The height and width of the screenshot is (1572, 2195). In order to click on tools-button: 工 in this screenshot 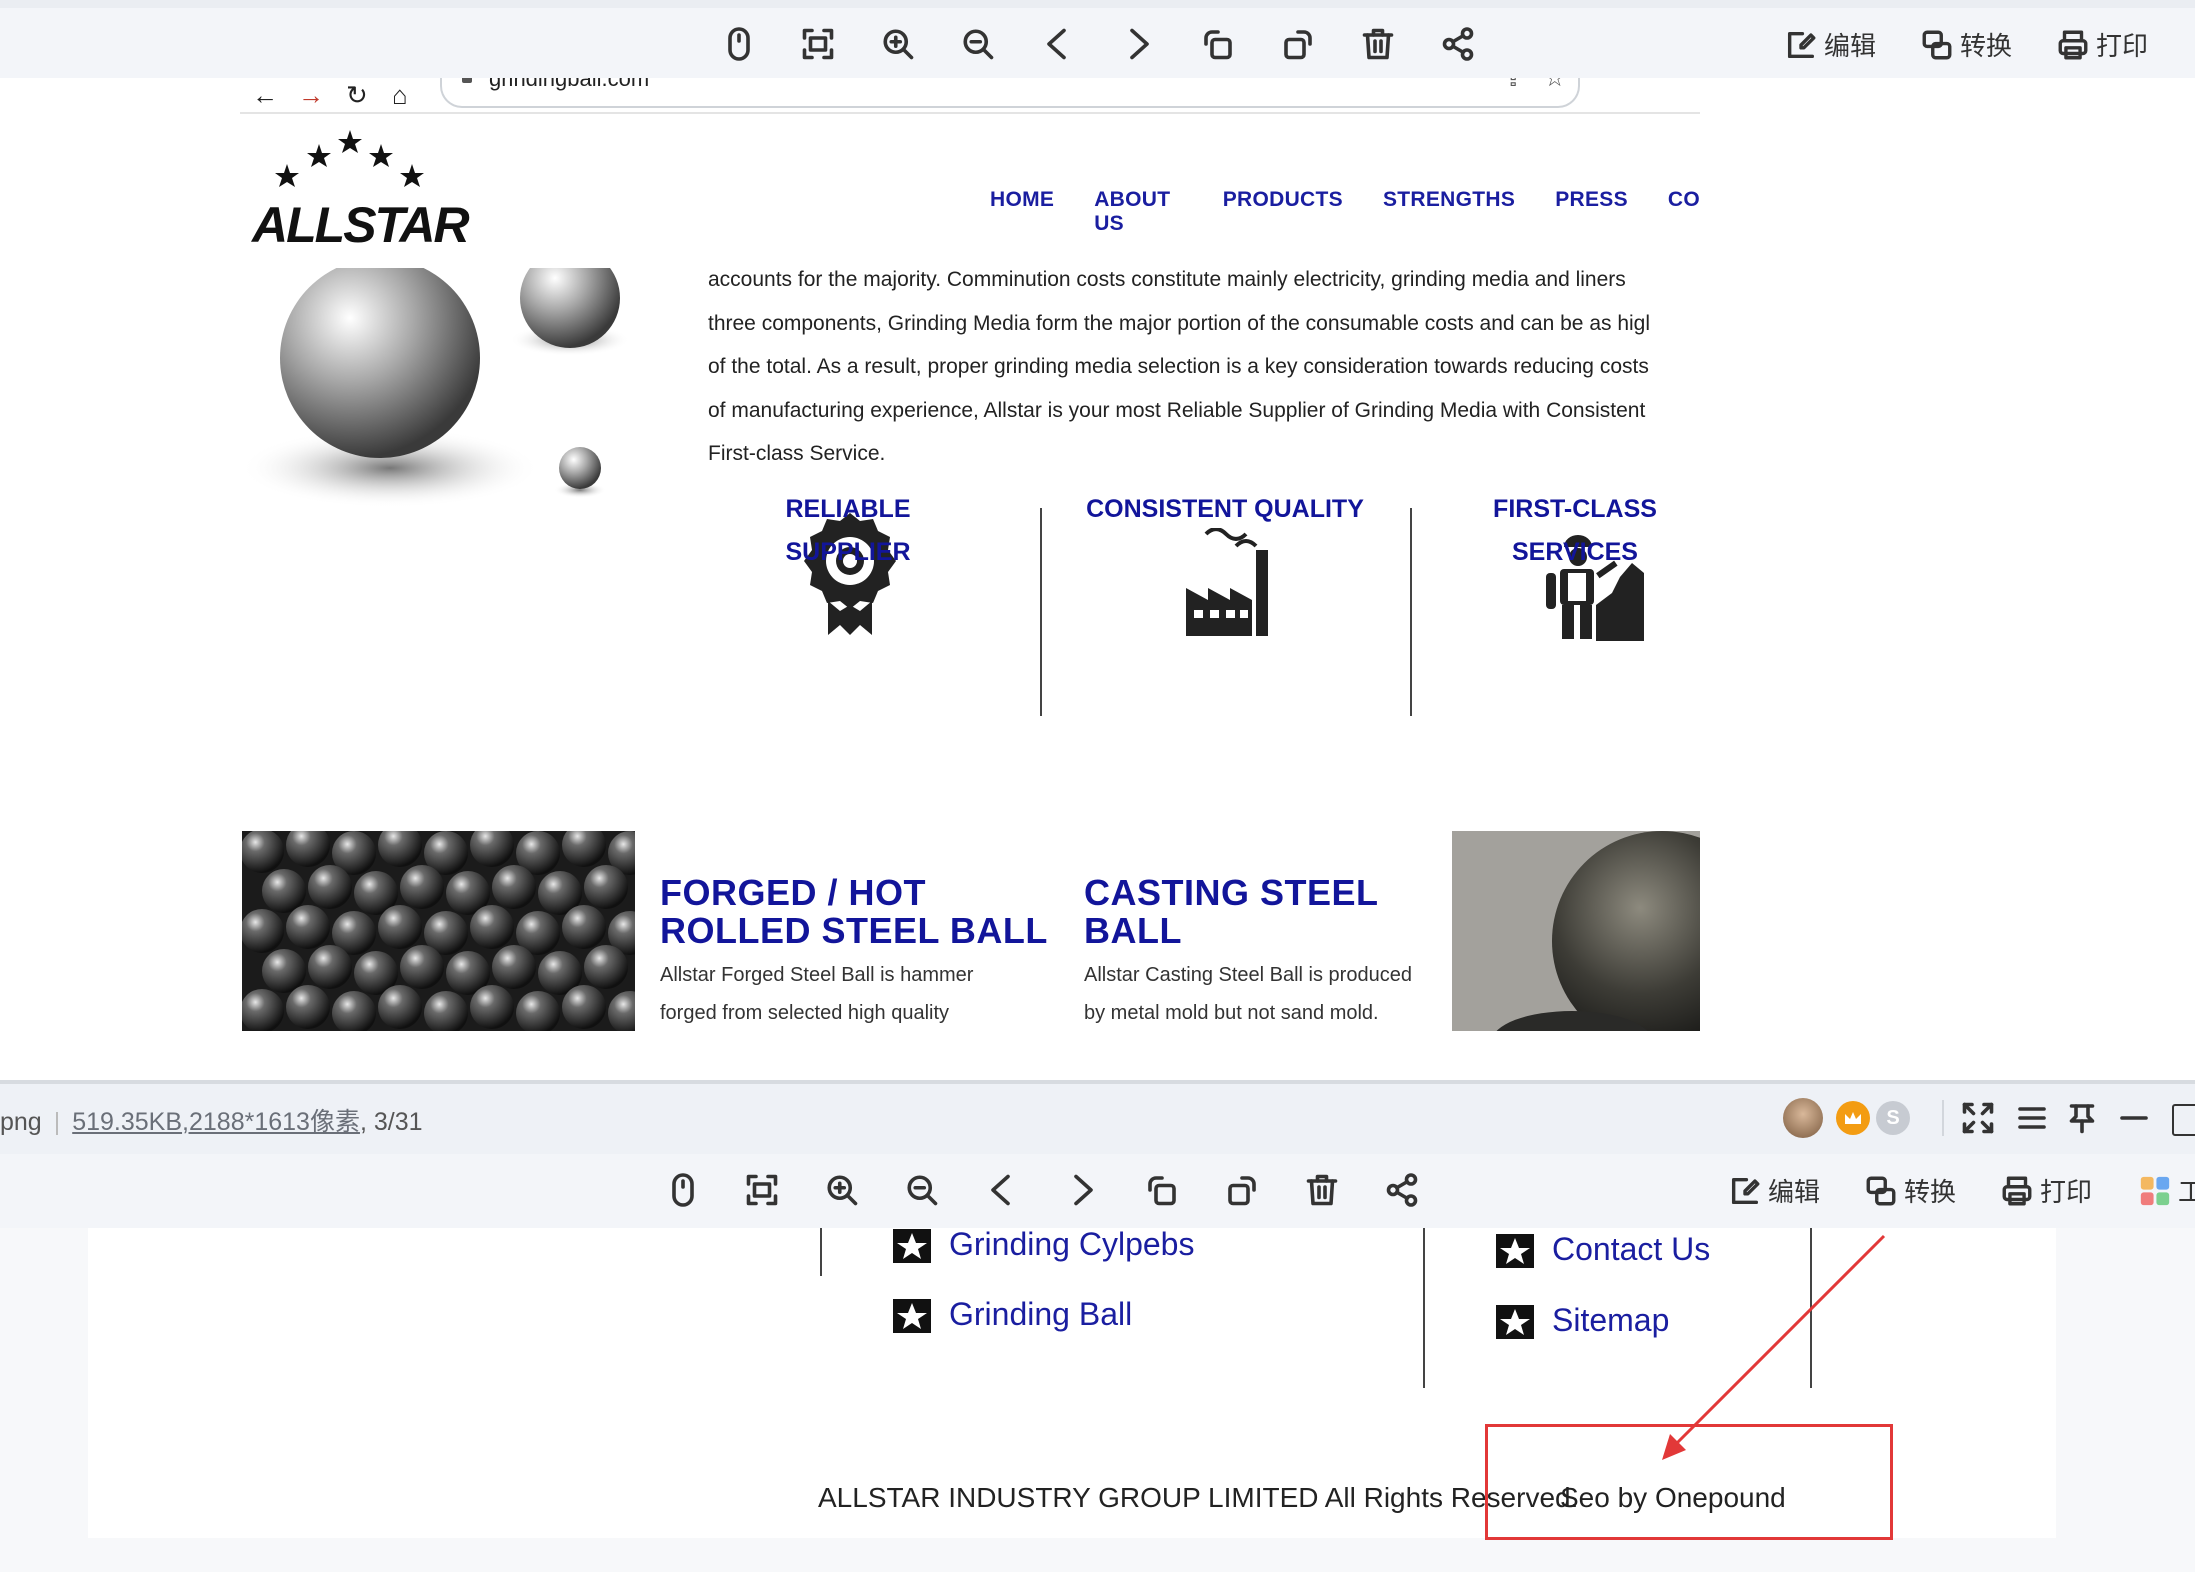, I will do `click(2166, 1190)`.